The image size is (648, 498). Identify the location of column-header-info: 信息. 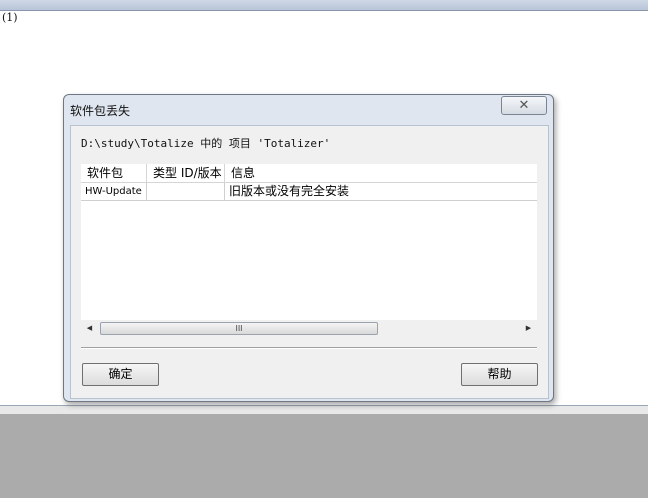
(381, 173).